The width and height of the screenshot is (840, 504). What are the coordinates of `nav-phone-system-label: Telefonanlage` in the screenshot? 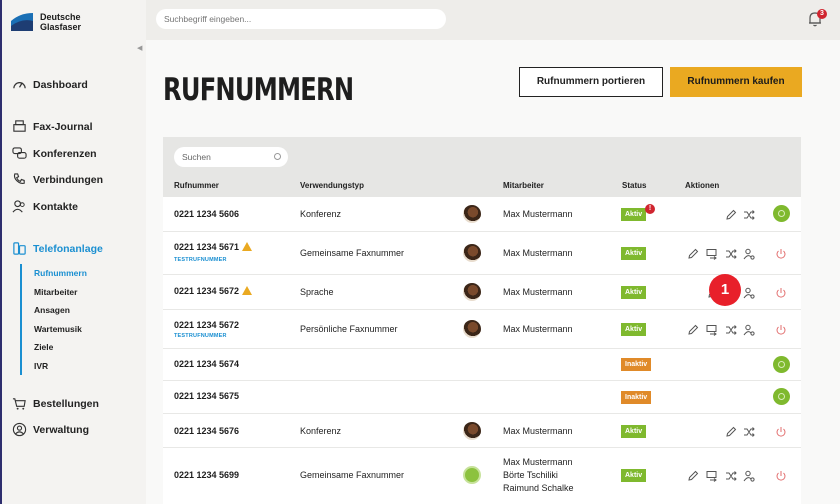 It's located at (68, 248).